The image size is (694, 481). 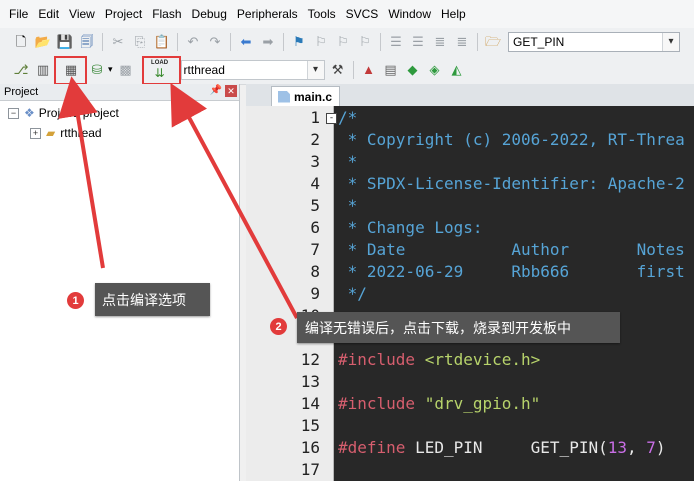 I want to click on code-text: * Copyright (c) 2006-2022, RT-Threa, so click(x=511, y=140).